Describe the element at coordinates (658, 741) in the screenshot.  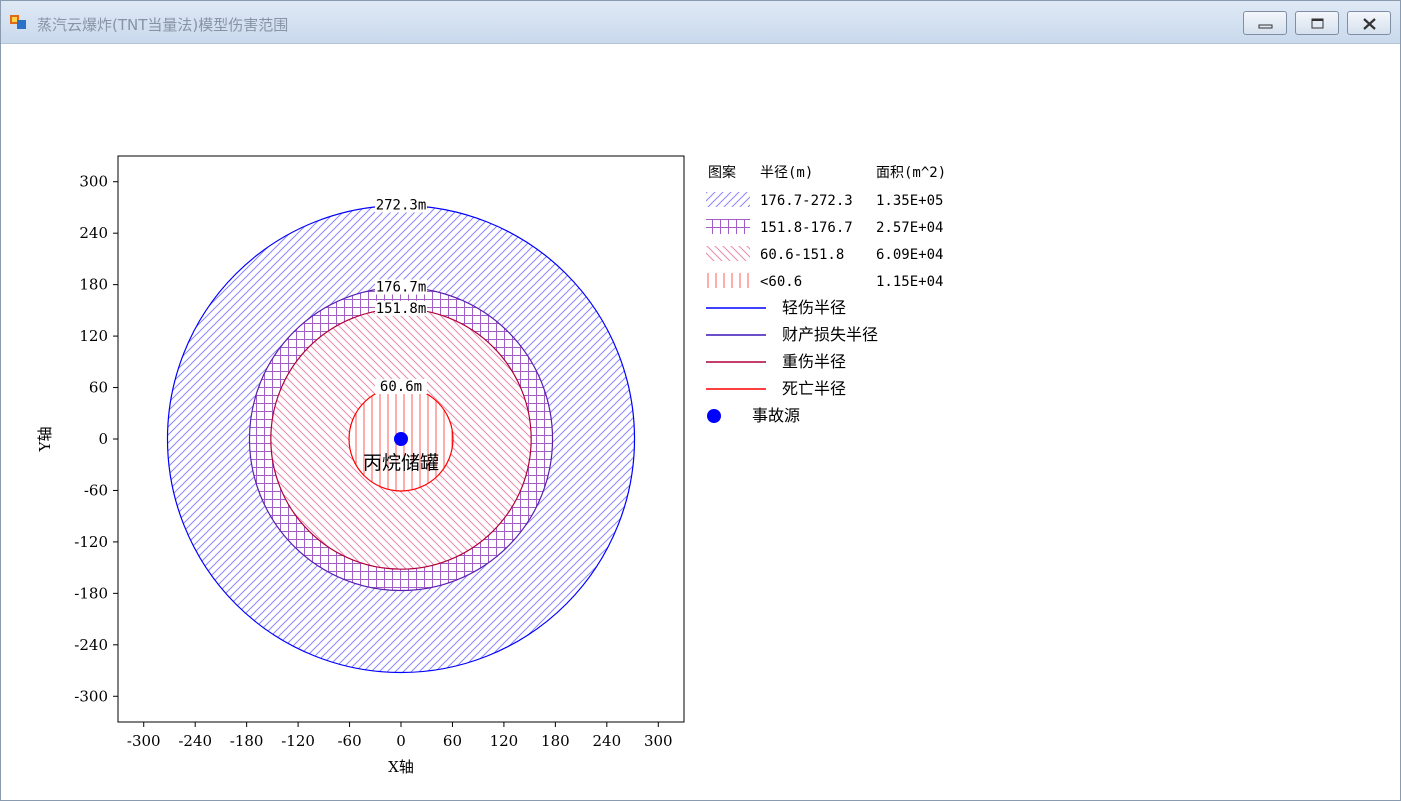
I see `x-tick-label: 300` at that location.